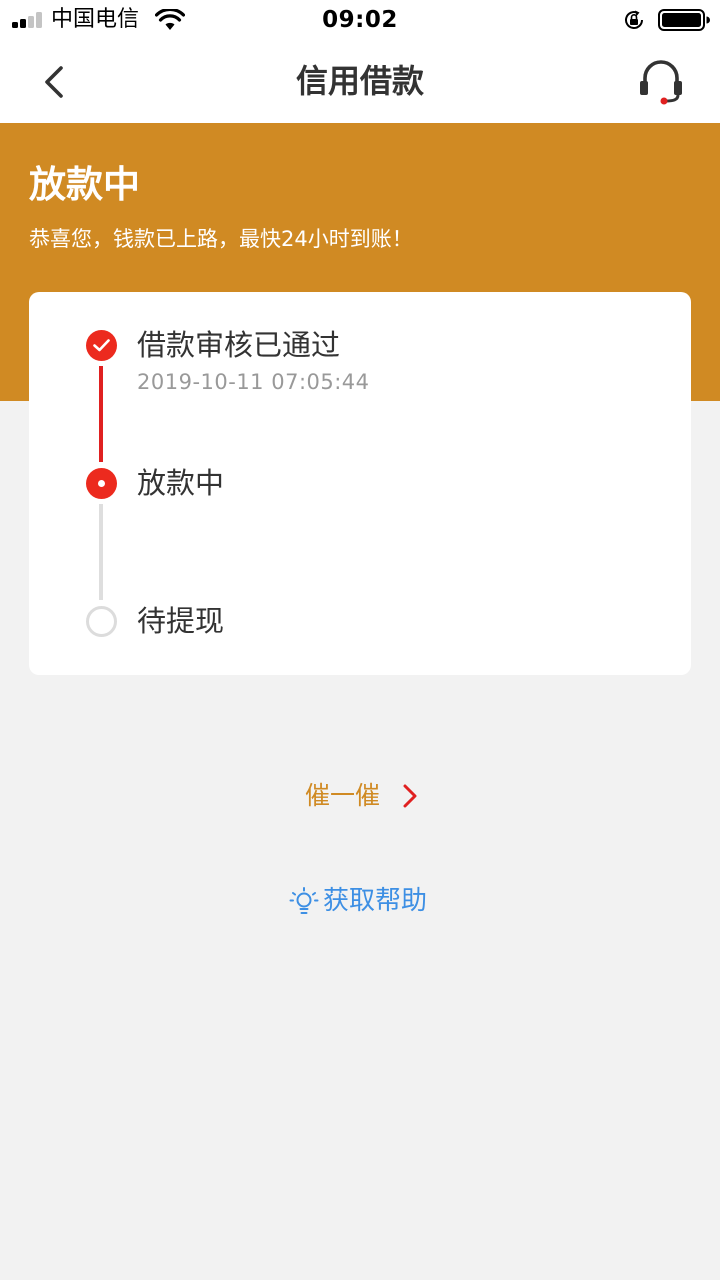 This screenshot has width=720, height=1280. Describe the element at coordinates (101, 414) in the screenshot. I see `progress-line-completed` at that location.